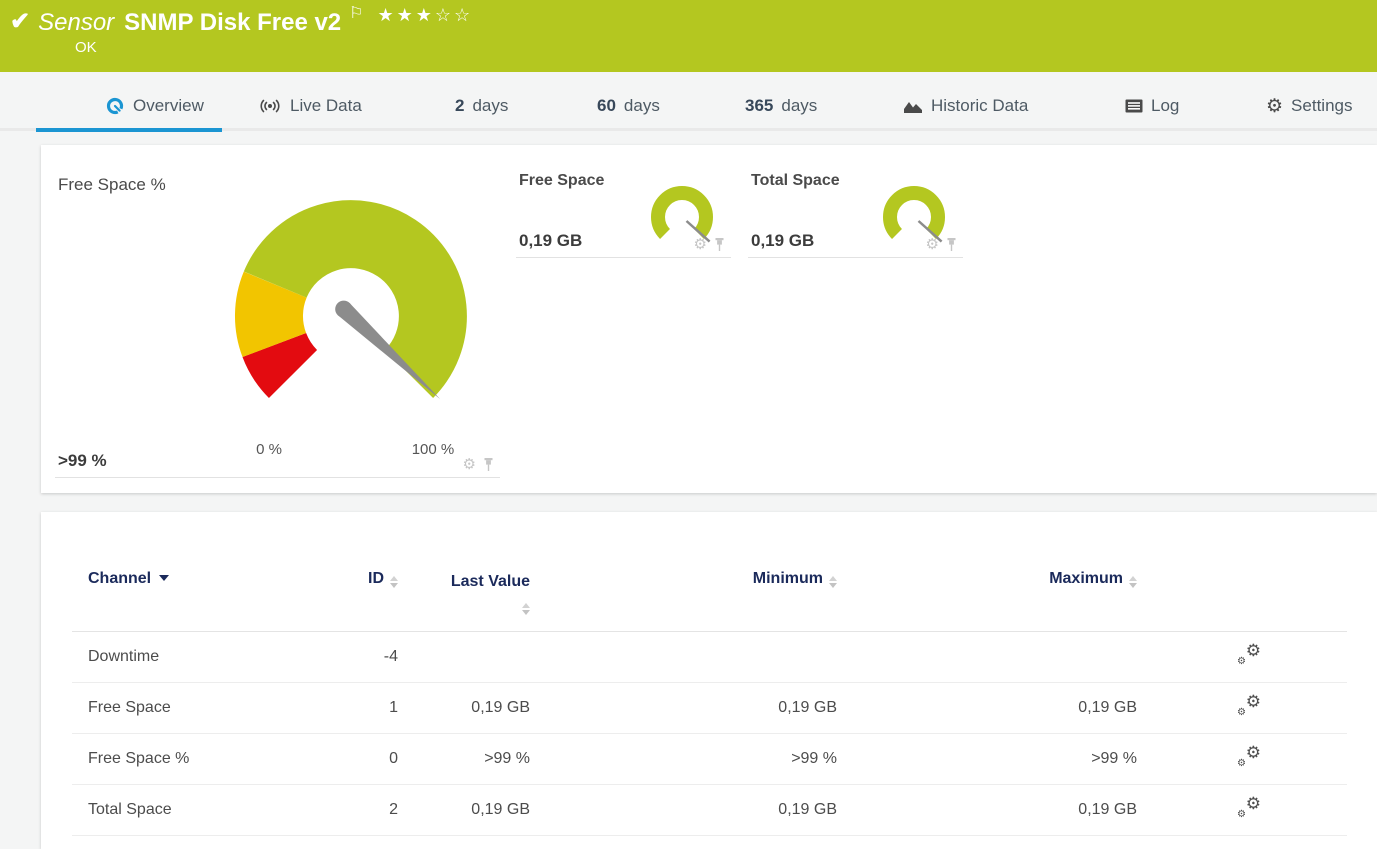 Image resolution: width=1377 pixels, height=849 pixels. What do you see at coordinates (351, 299) in the screenshot?
I see `free-space-pct-gauge` at bounding box center [351, 299].